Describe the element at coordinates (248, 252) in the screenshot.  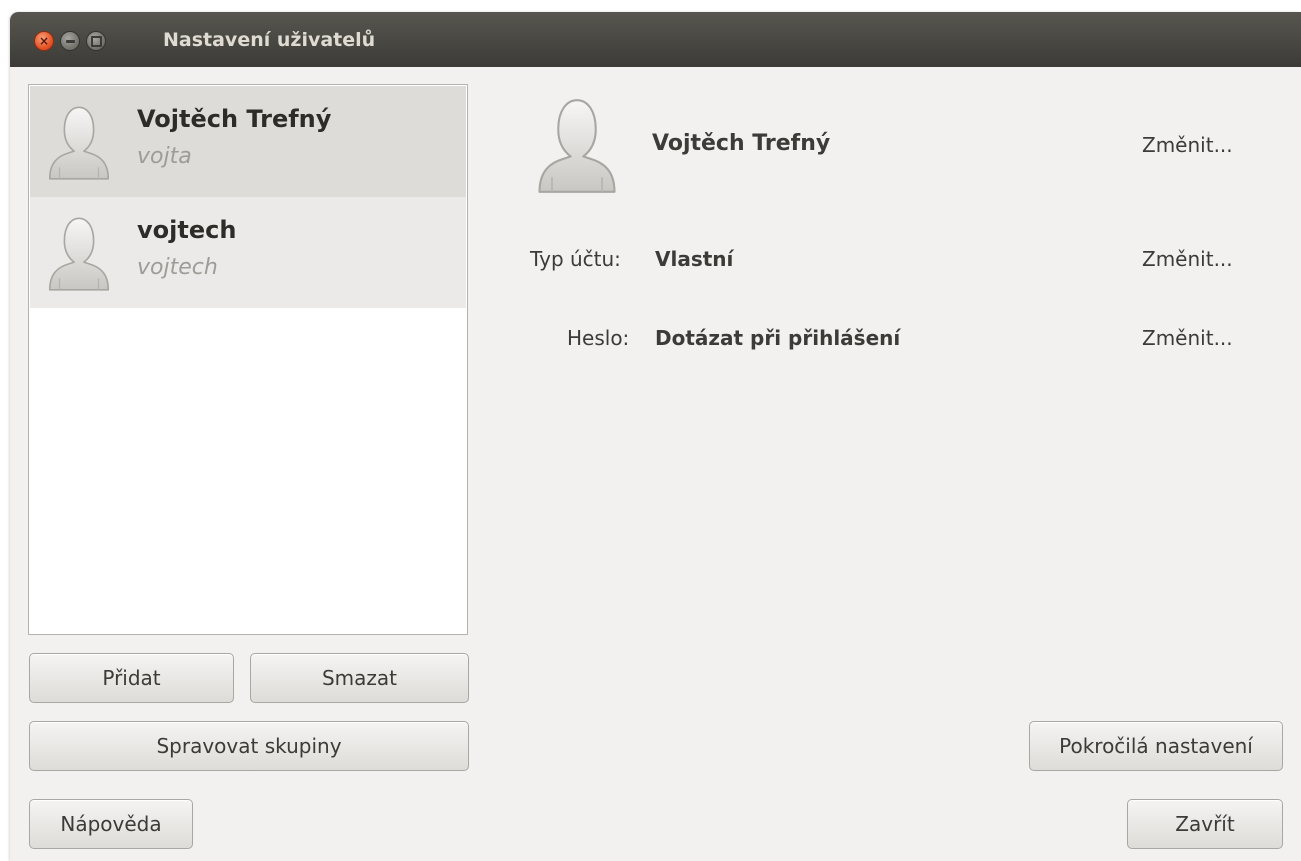
I see `user-list-item-vojtech: vojtech vojtech` at that location.